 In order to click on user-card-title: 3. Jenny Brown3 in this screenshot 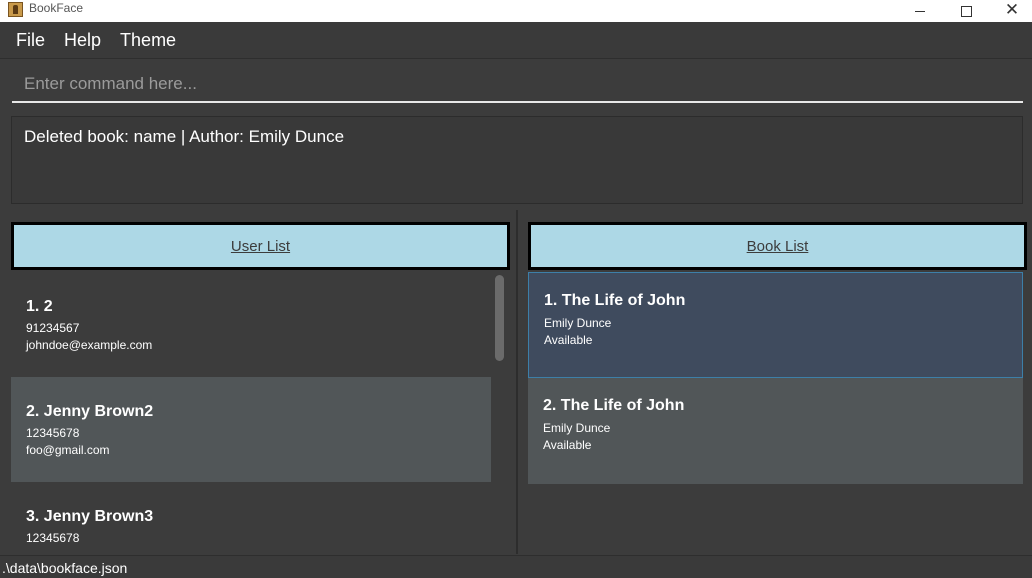, I will do `click(90, 516)`.